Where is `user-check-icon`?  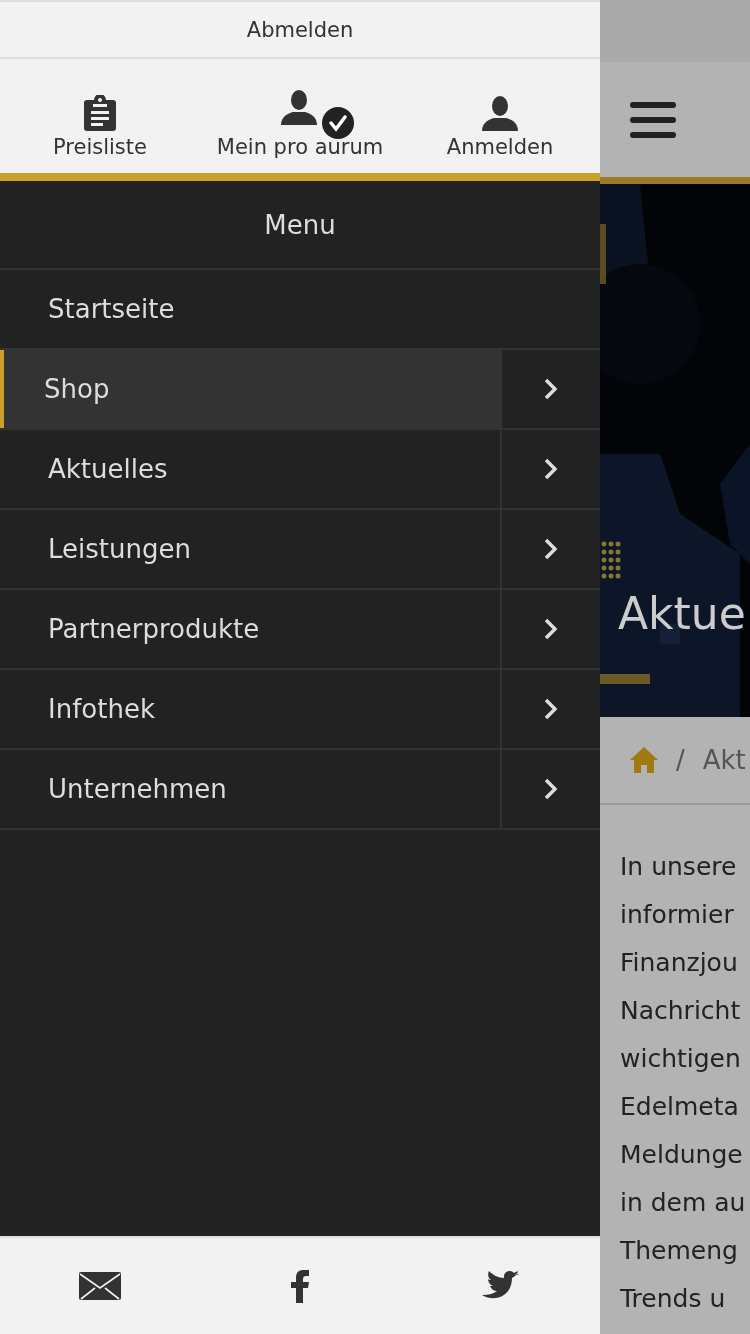
user-check-icon is located at coordinates (317, 114).